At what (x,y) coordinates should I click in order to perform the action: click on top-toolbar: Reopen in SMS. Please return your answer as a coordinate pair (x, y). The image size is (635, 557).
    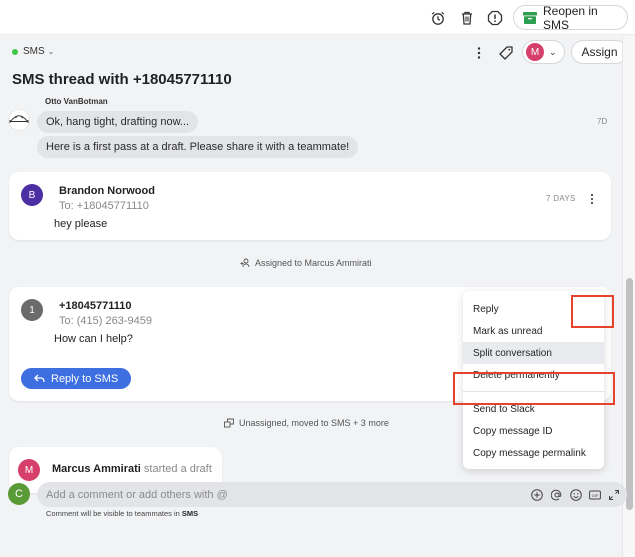
    Looking at the image, I should click on (317, 17).